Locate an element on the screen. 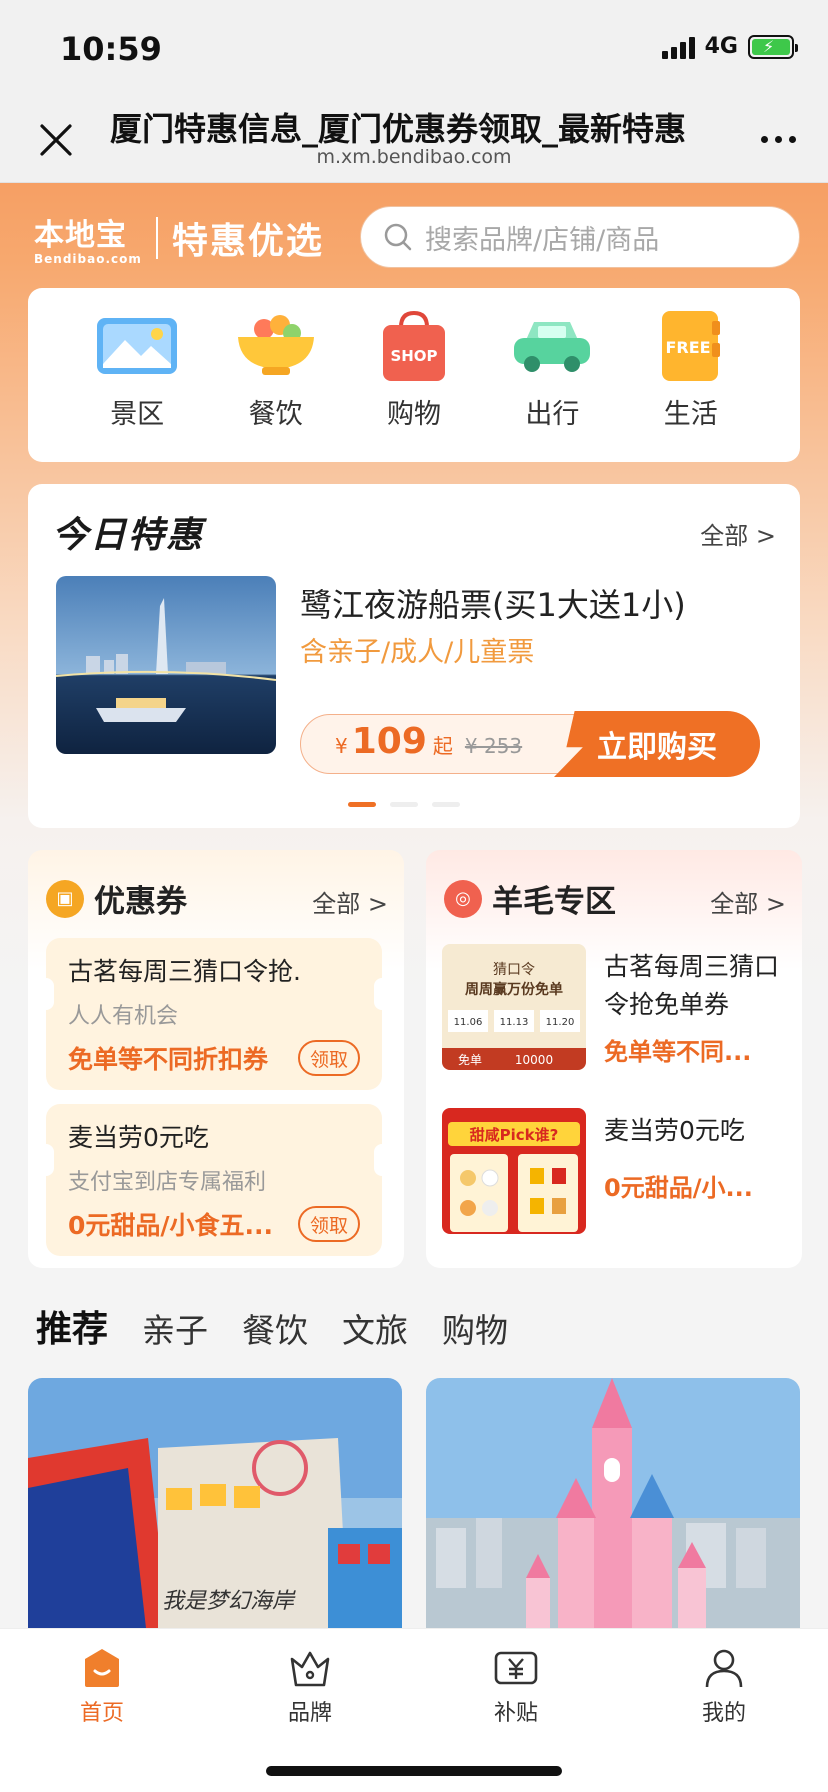 The width and height of the screenshot is (828, 1792). poster-text: 10000 is located at coordinates (534, 1060).